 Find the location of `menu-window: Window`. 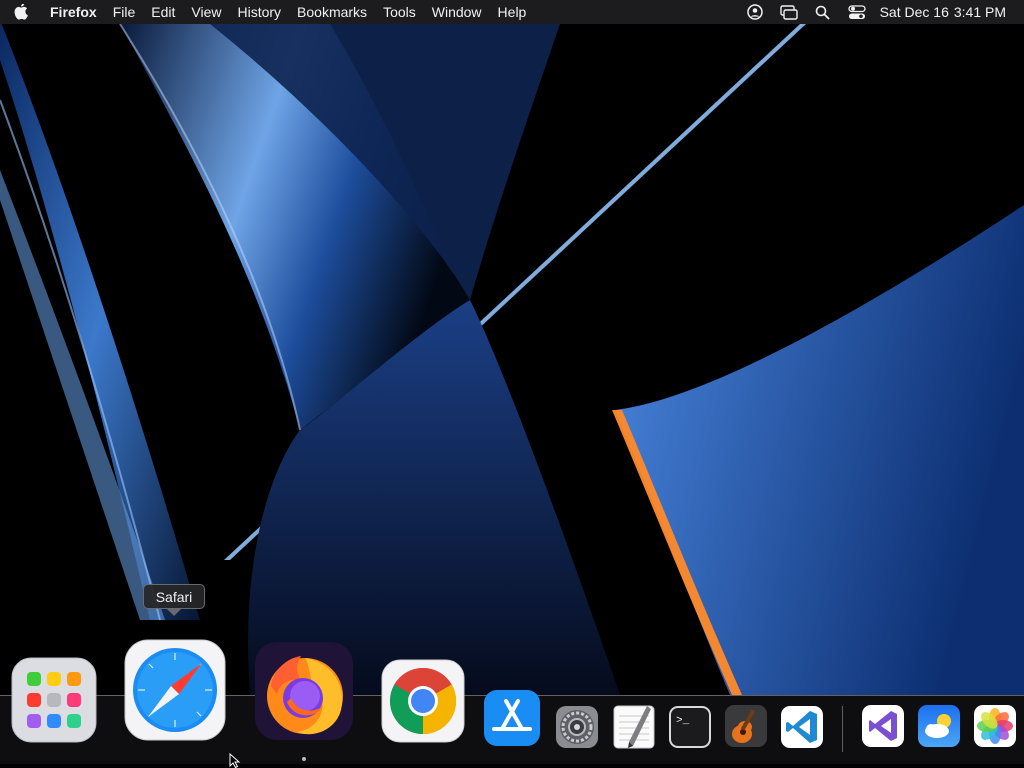

menu-window: Window is located at coordinates (457, 12).